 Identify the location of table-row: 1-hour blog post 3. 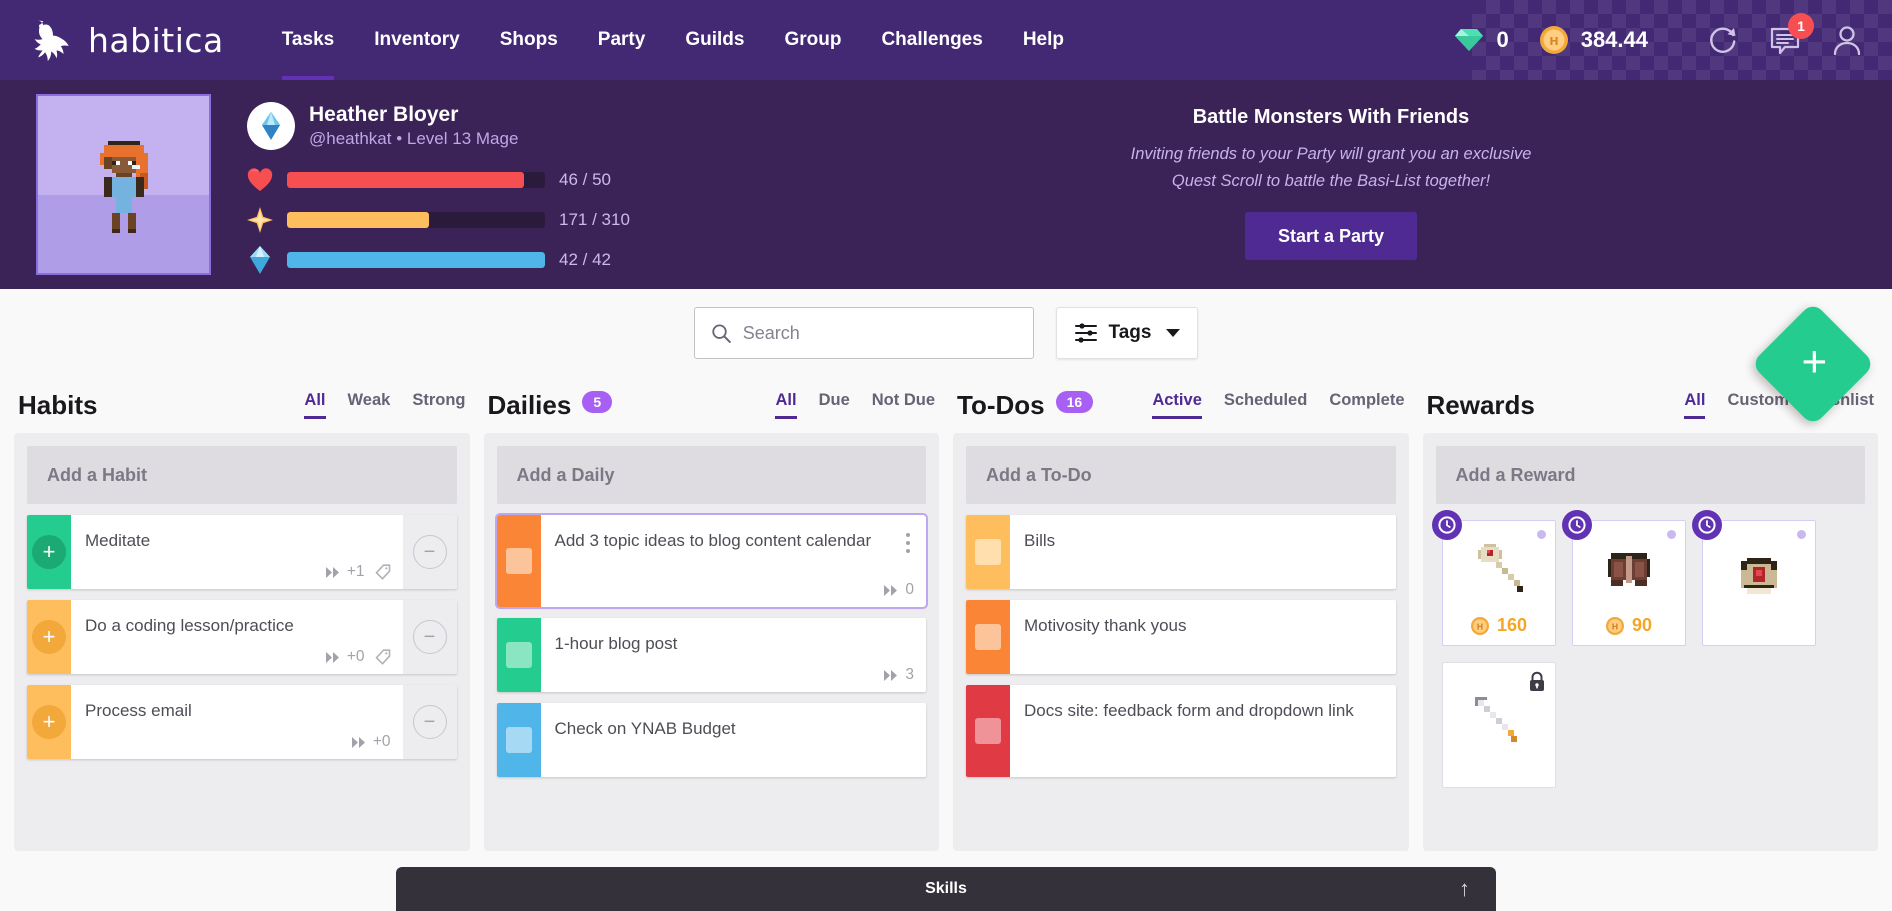
(711, 655).